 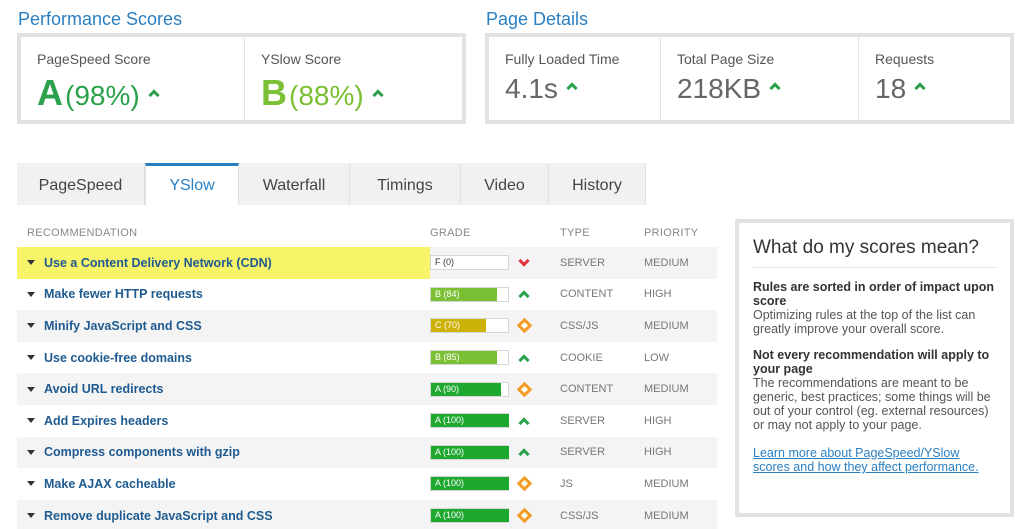 I want to click on recommendation-cell: Use cookie-free domains, so click(x=223, y=358).